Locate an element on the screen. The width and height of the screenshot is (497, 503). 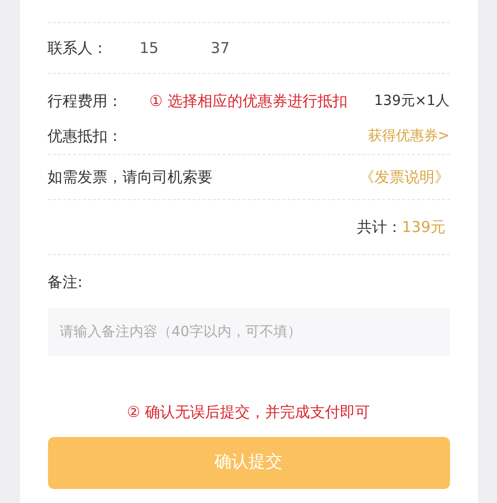
total-amount: 139元 is located at coordinates (424, 227).